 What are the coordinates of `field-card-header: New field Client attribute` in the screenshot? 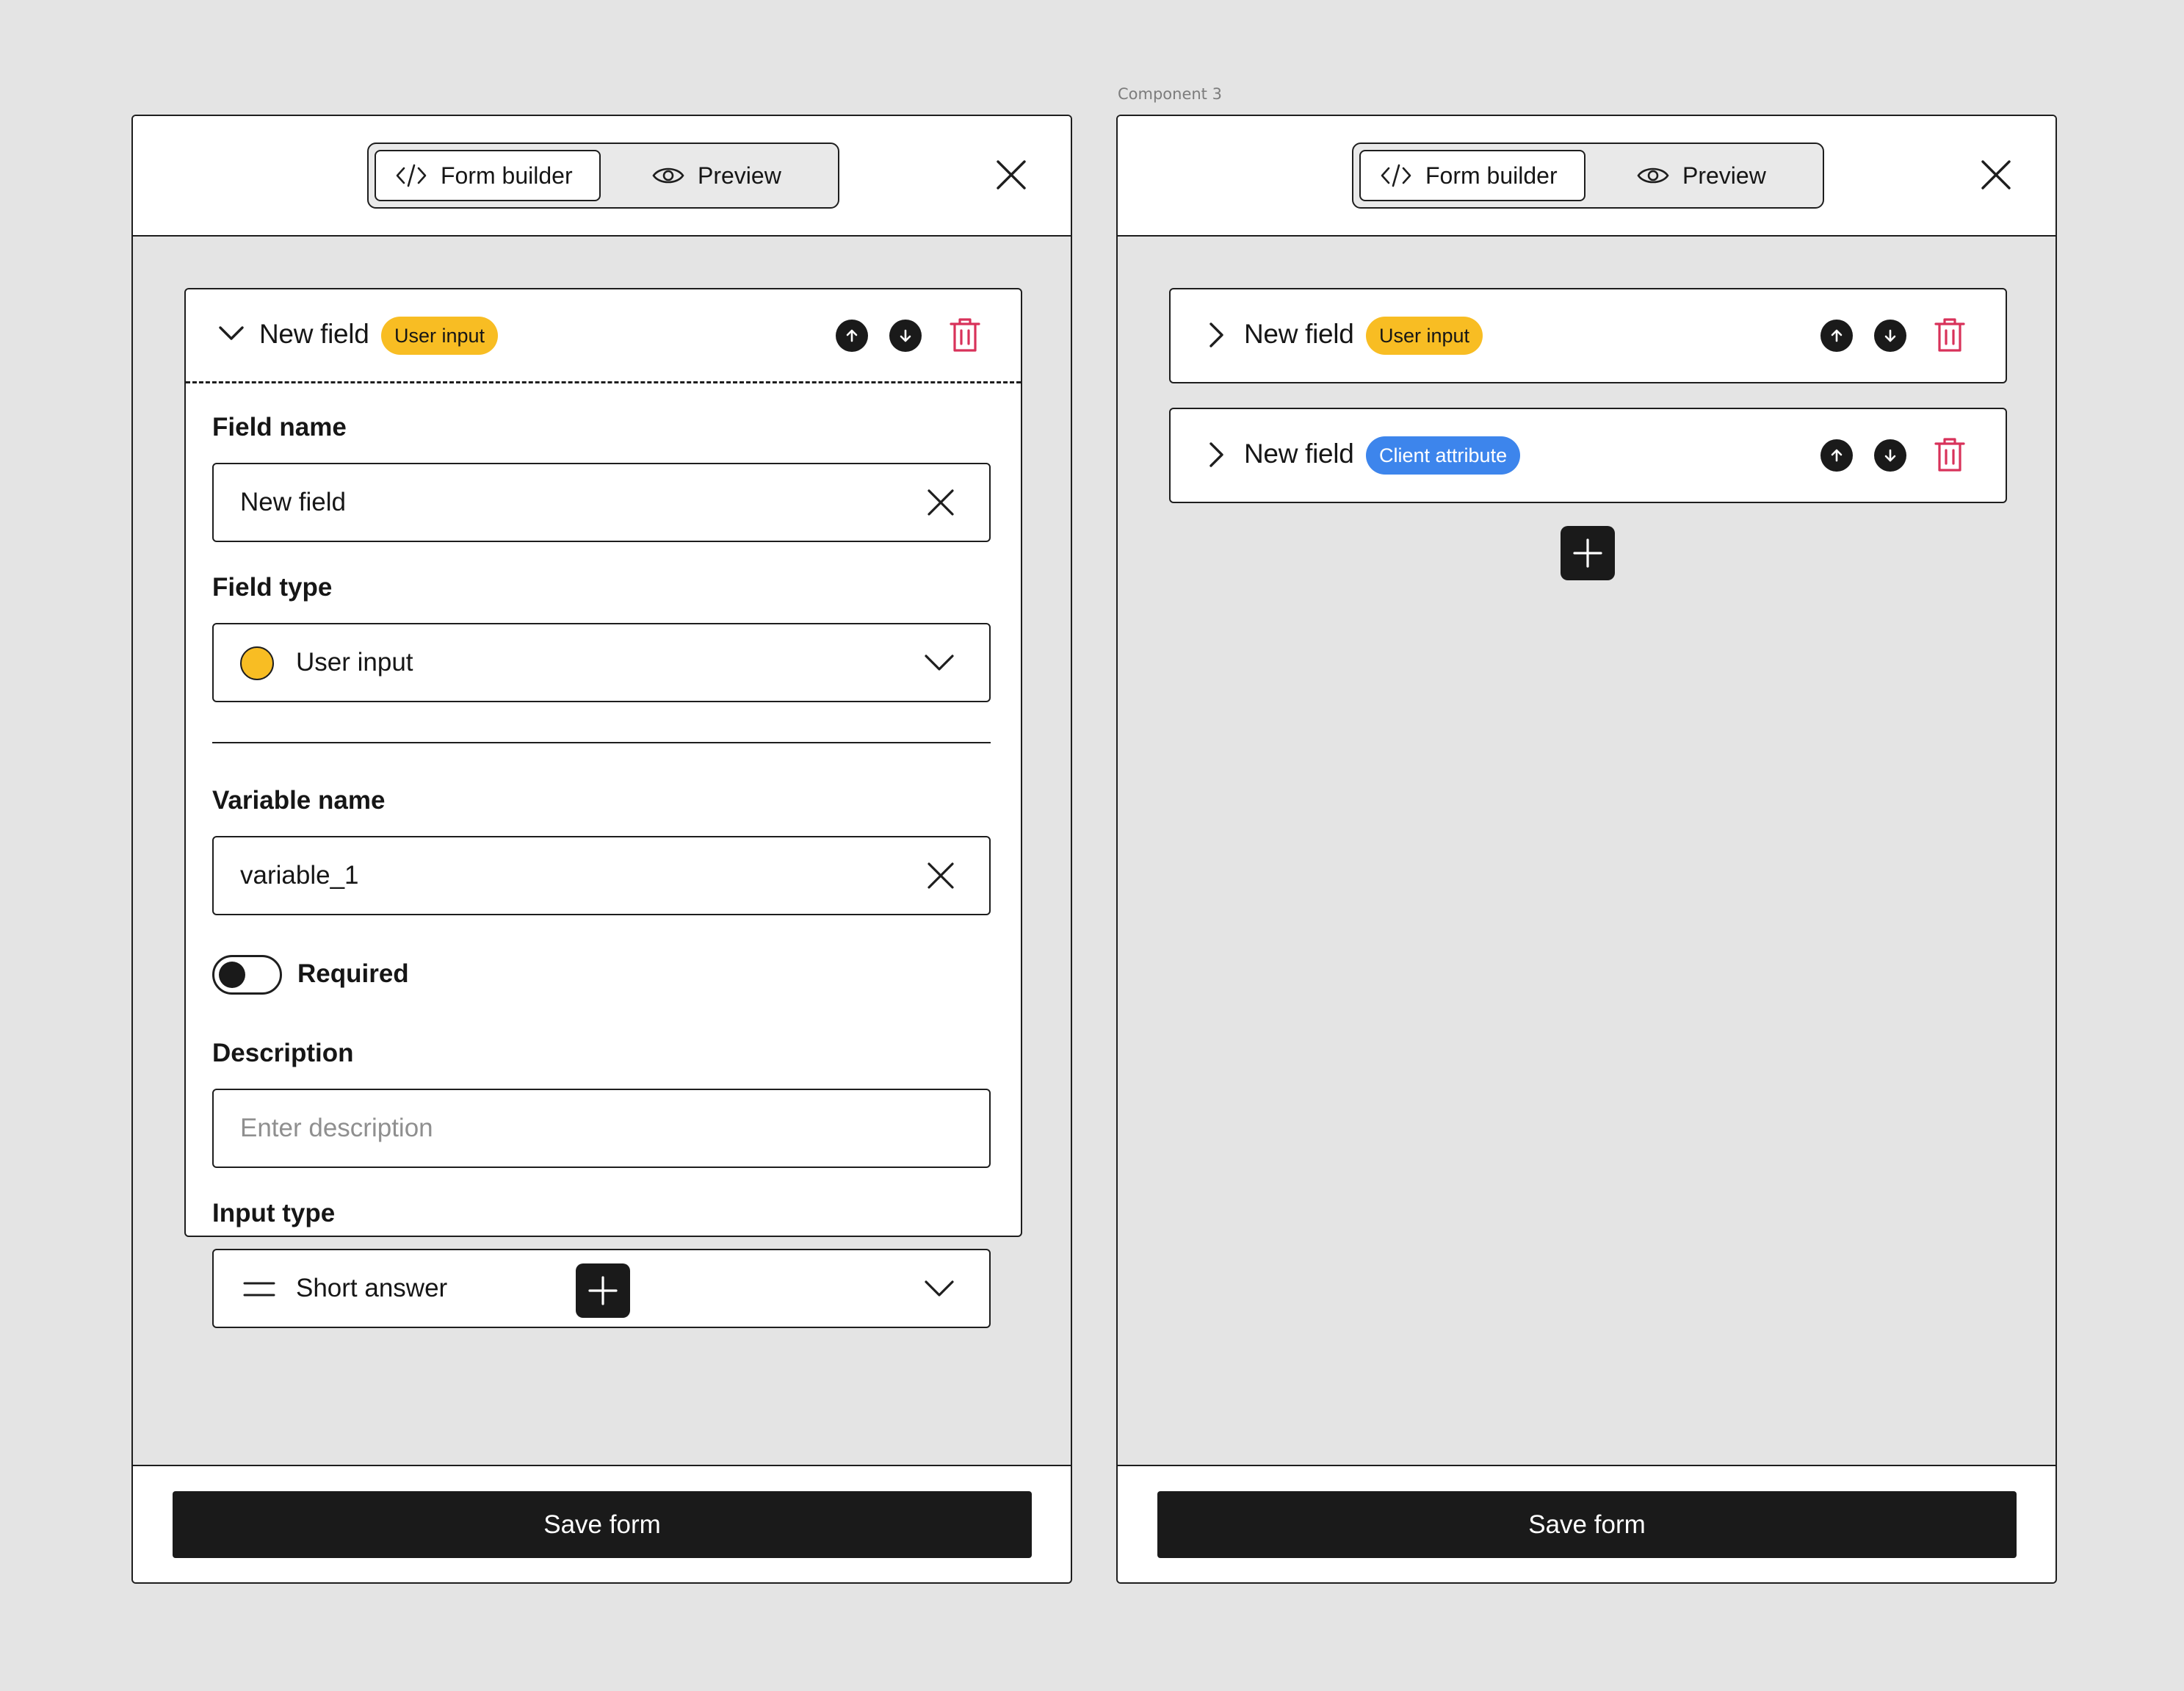 It's located at (1588, 455).